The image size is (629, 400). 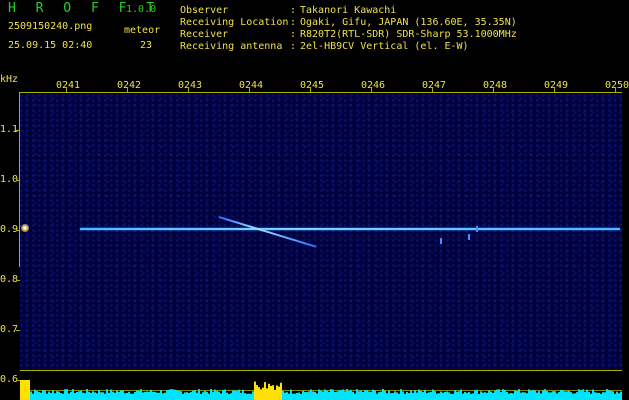 I want to click on noise-speck, so click(x=469, y=237).